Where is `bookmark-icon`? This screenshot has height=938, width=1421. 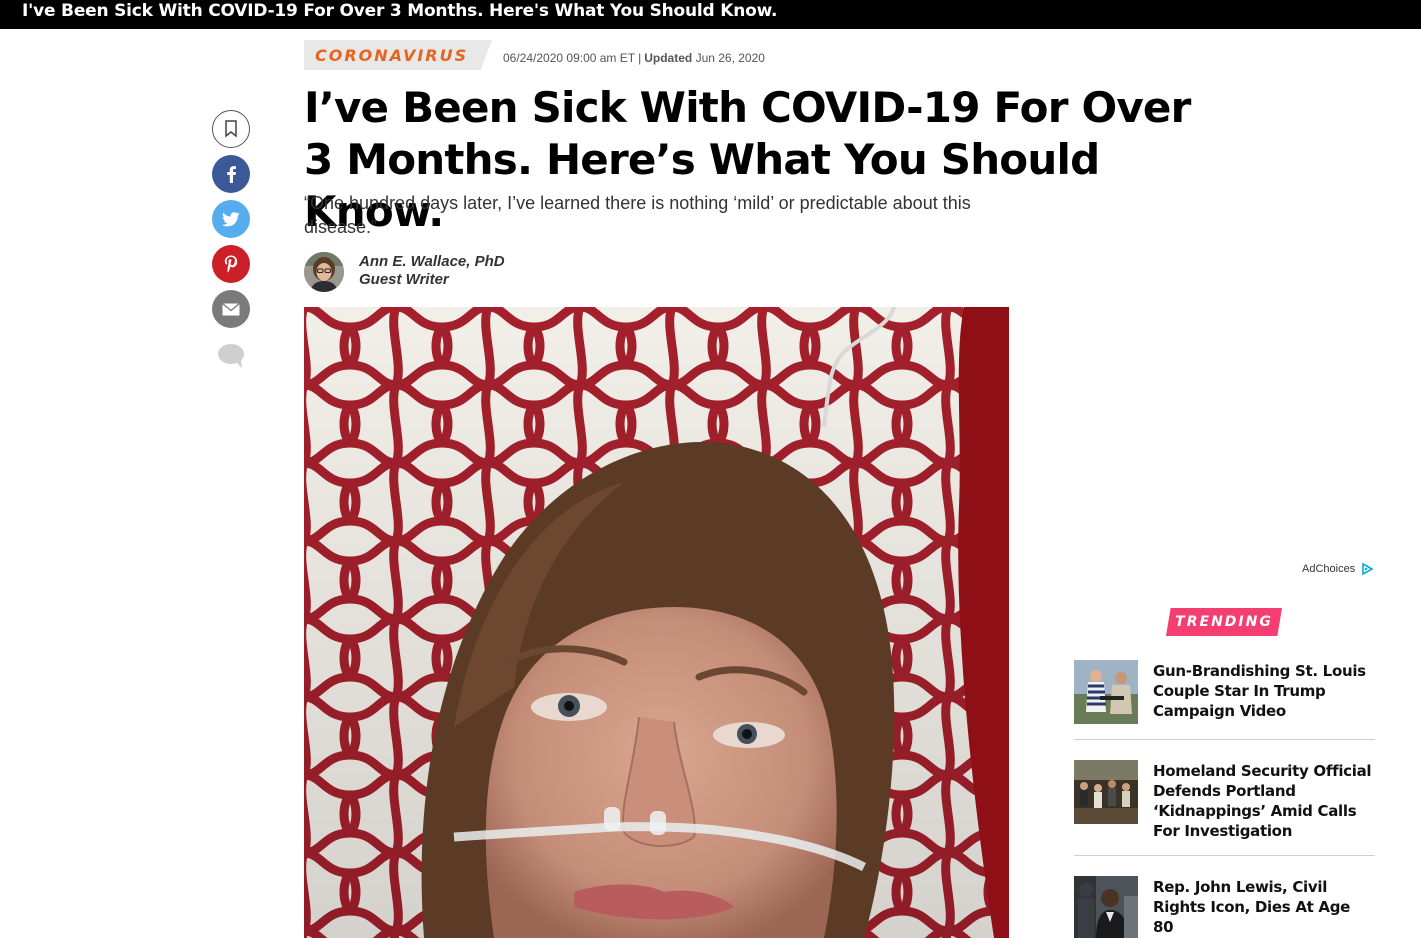
bookmark-icon is located at coordinates (231, 129).